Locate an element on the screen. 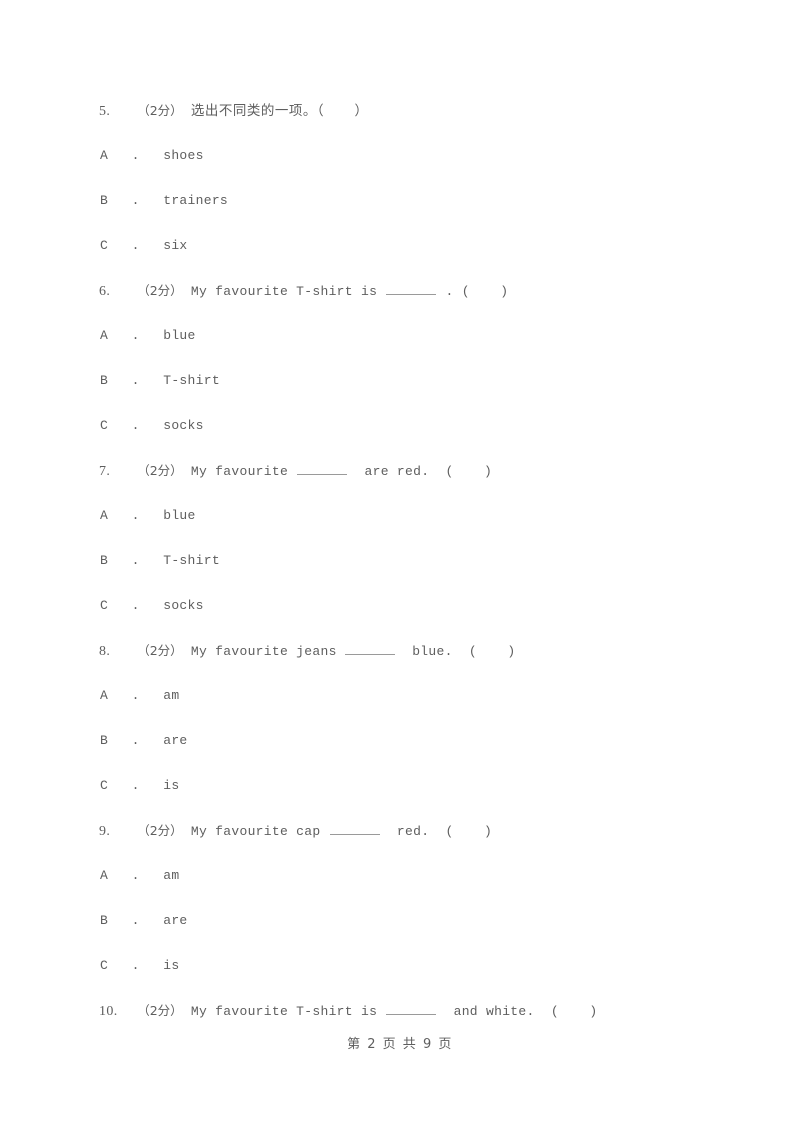  question-text-close: ） is located at coordinates (361, 111).